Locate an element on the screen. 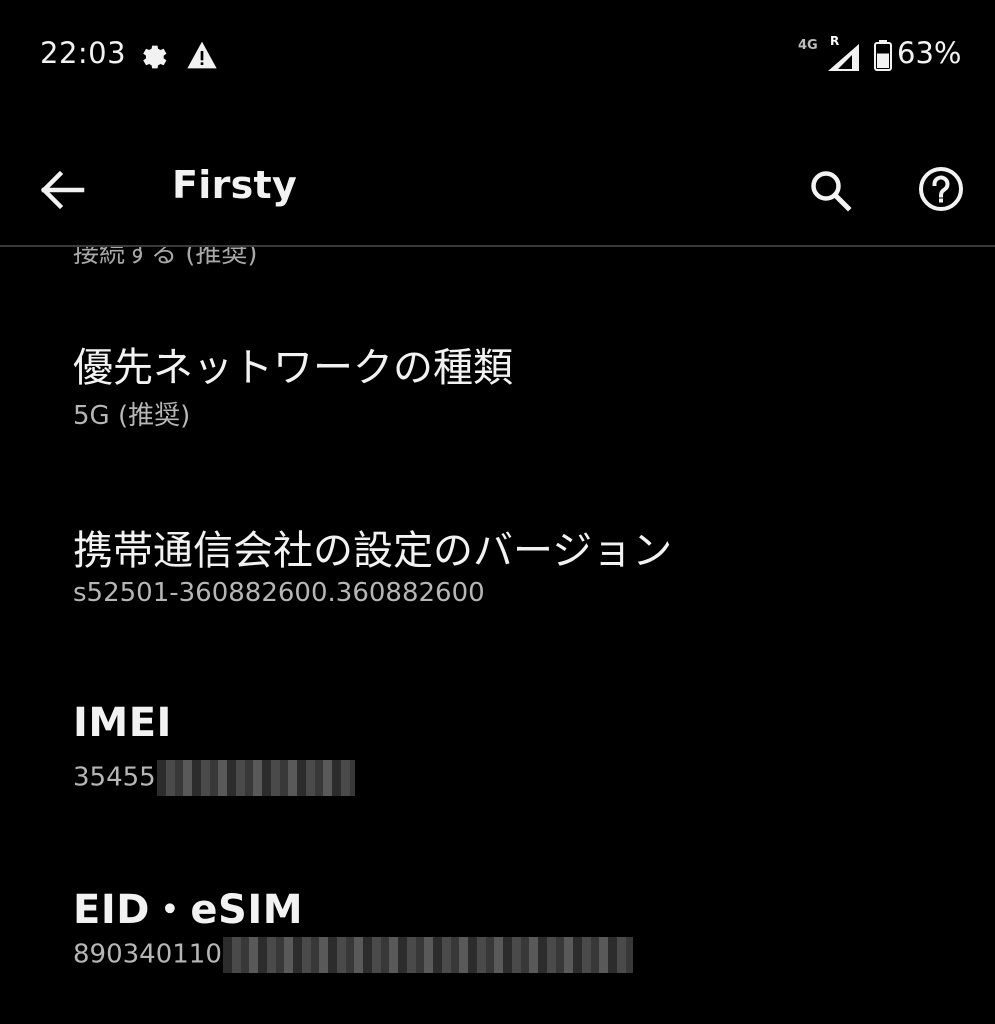 This screenshot has height=1024, width=995. pref-title: EID・eSIM is located at coordinates (188, 910).